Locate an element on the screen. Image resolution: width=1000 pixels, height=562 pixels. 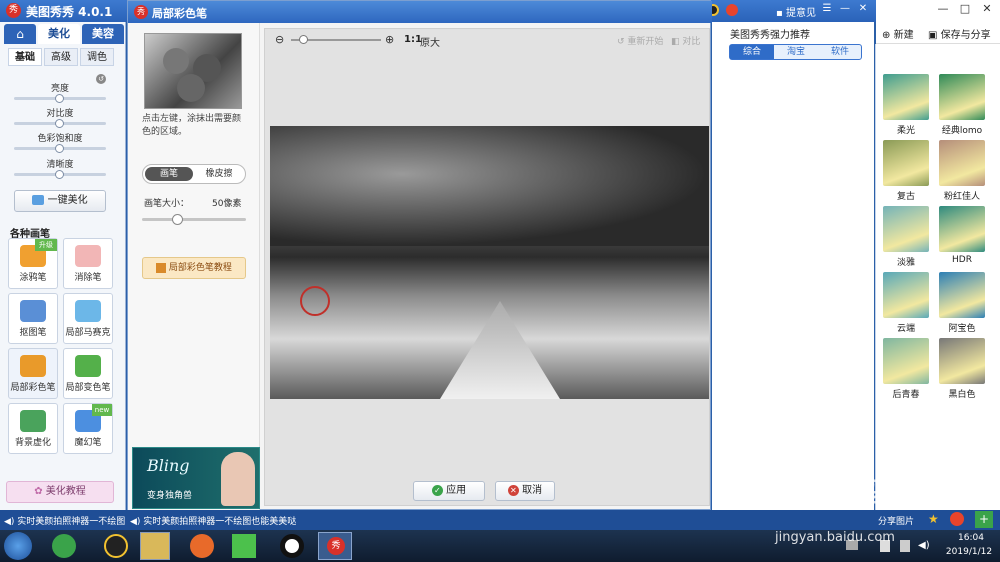
subtab-advanced: 高级 is located at coordinates (61, 57).